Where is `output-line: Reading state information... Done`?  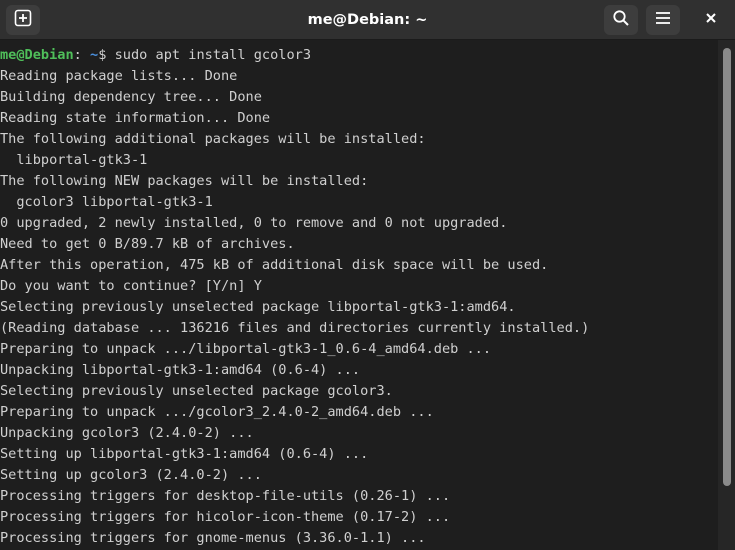
output-line: Reading state information... Done is located at coordinates (135, 118).